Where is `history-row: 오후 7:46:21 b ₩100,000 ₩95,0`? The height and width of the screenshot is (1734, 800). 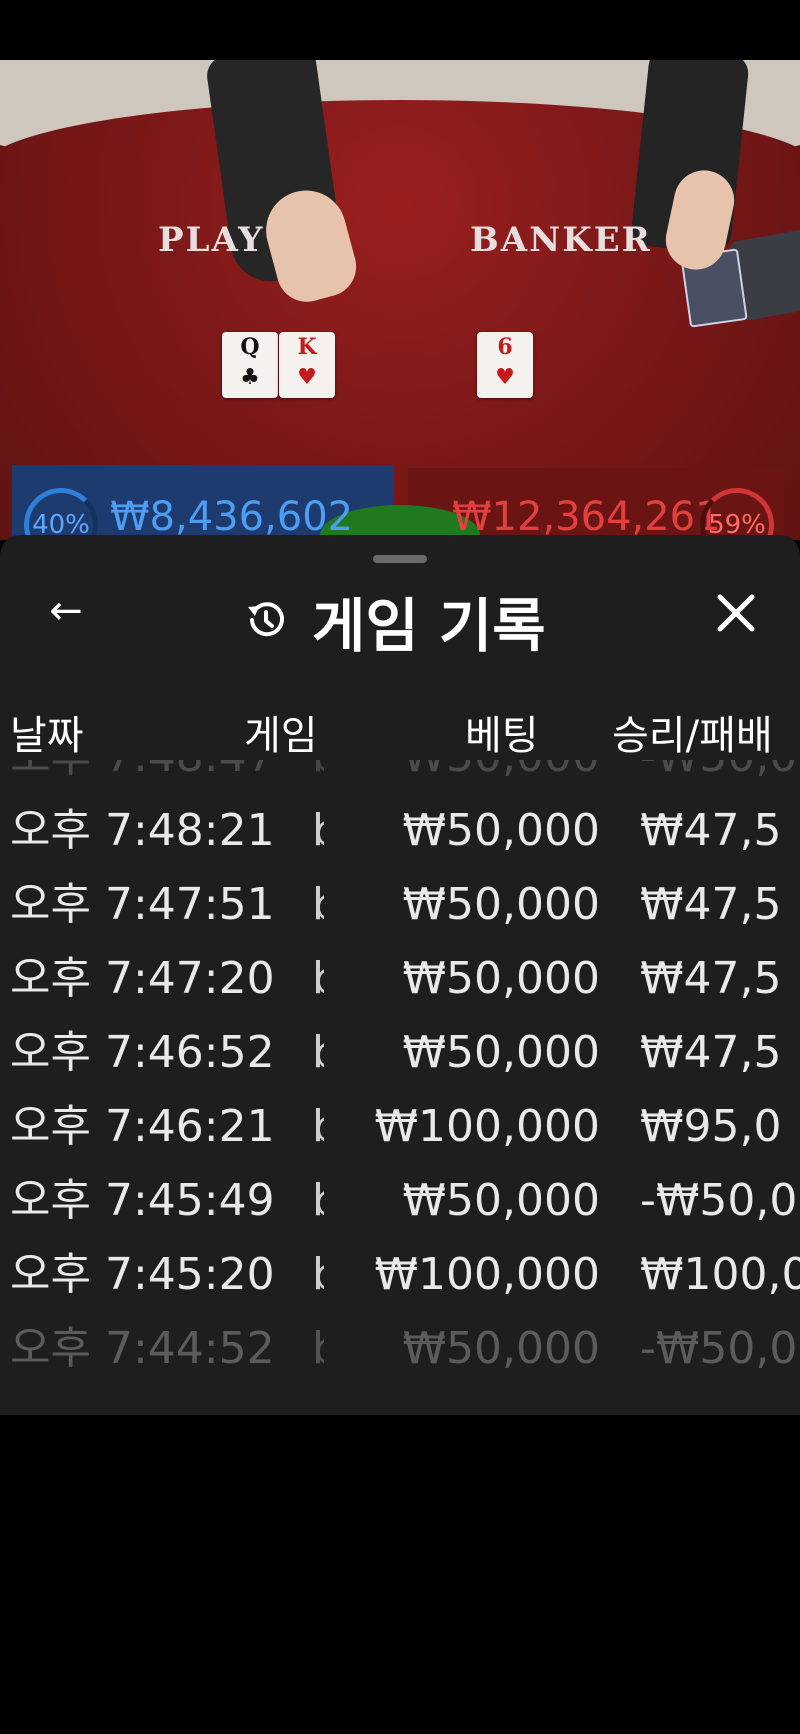
history-row: 오후 7:46:21 b ₩100,000 ₩95,0 is located at coordinates (400, 1127).